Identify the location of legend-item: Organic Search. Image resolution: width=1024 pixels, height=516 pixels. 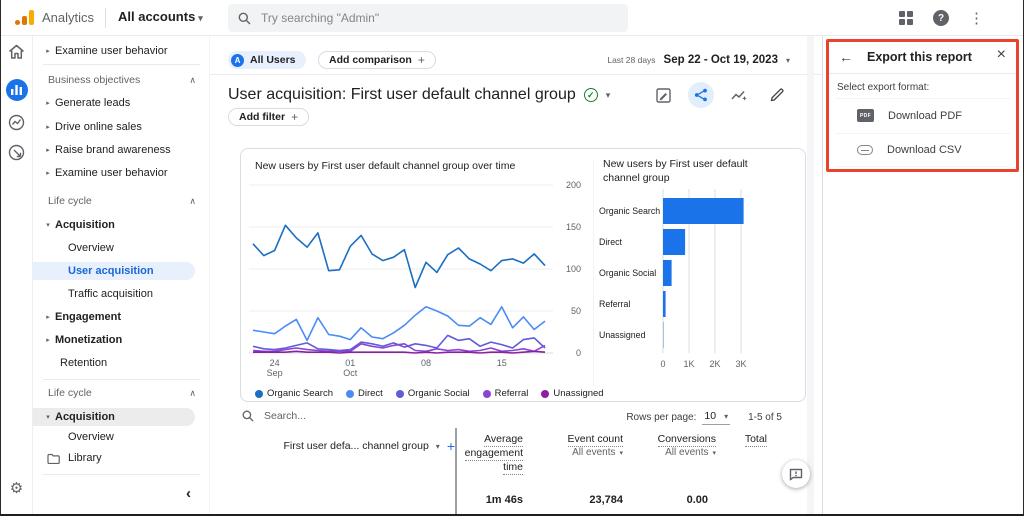
(294, 393).